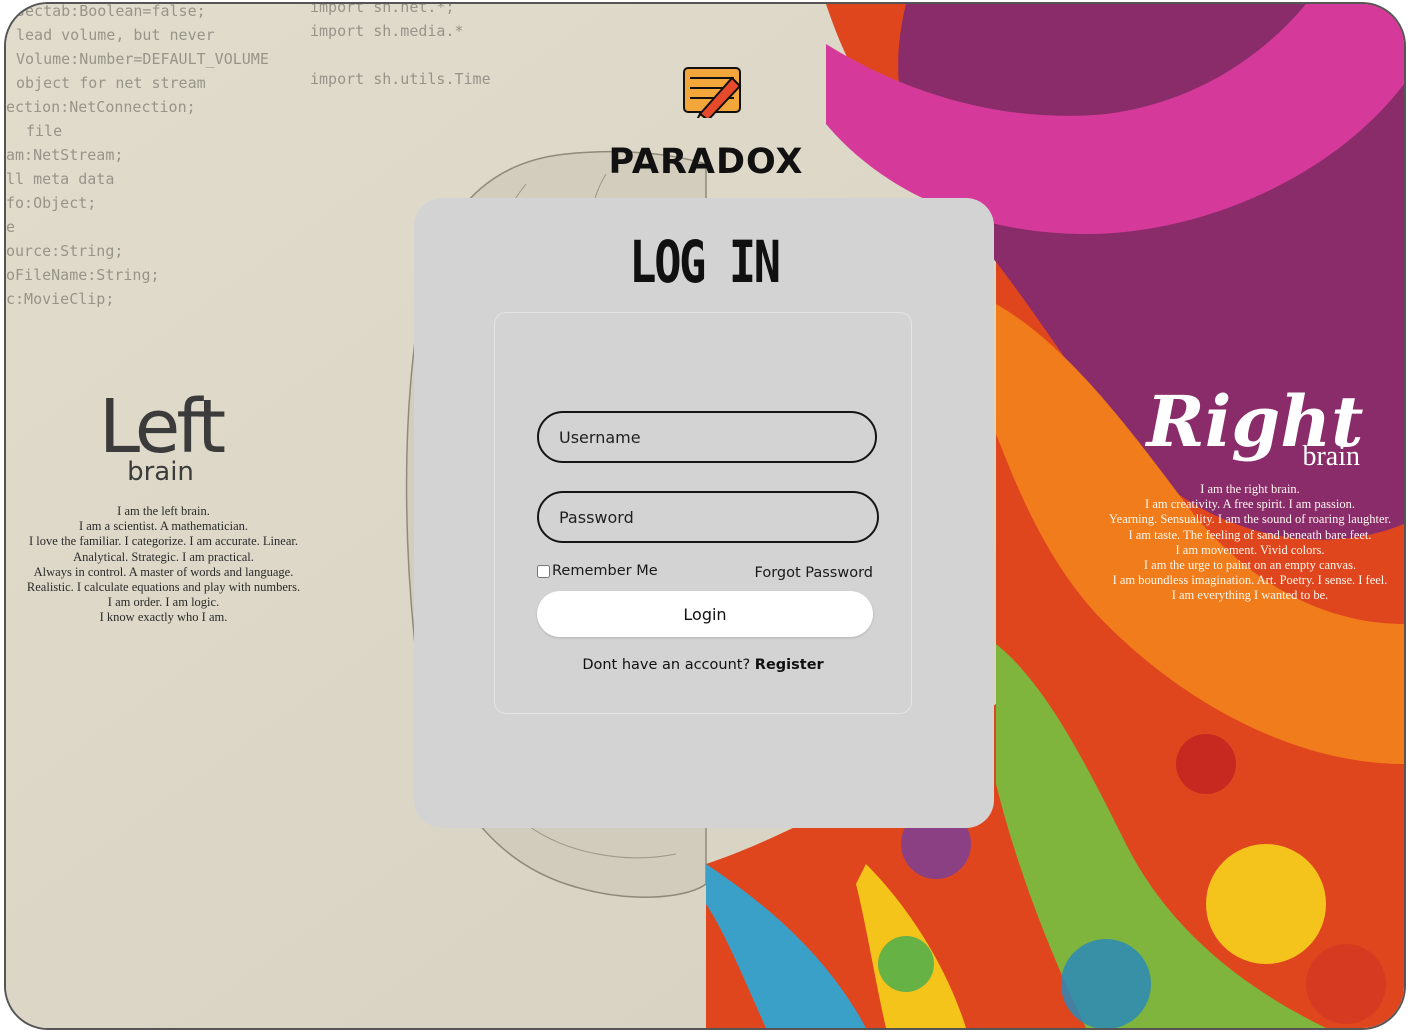  What do you see at coordinates (115, 35) in the screenshot?
I see `code-line: lead volume, but never` at bounding box center [115, 35].